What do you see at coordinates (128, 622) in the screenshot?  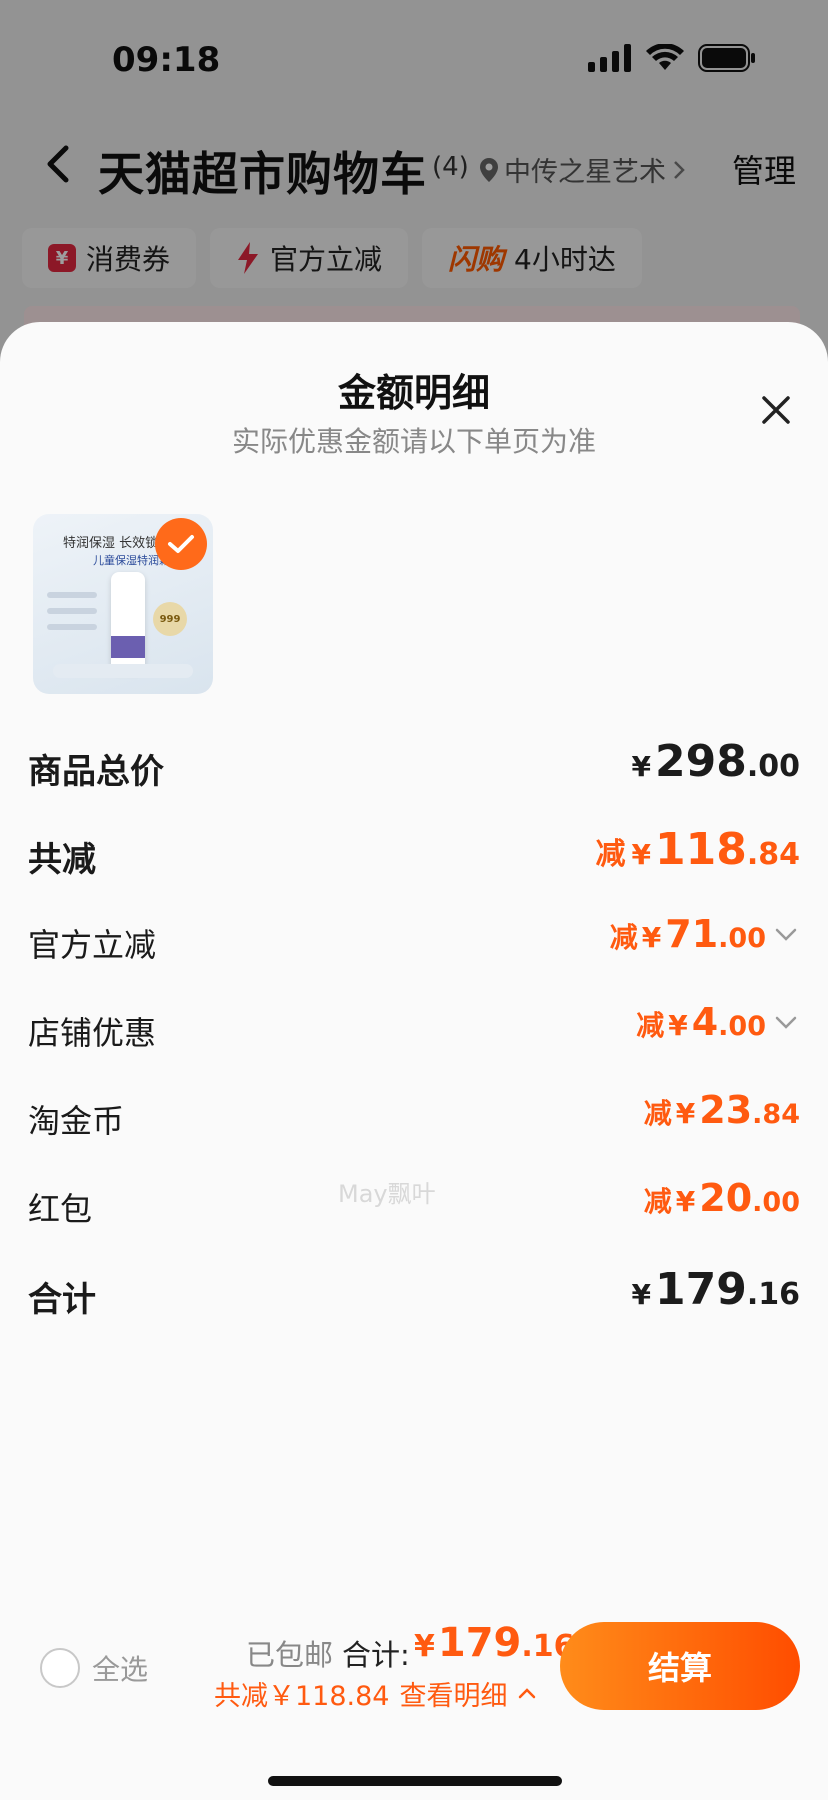 I see `product-tube` at bounding box center [128, 622].